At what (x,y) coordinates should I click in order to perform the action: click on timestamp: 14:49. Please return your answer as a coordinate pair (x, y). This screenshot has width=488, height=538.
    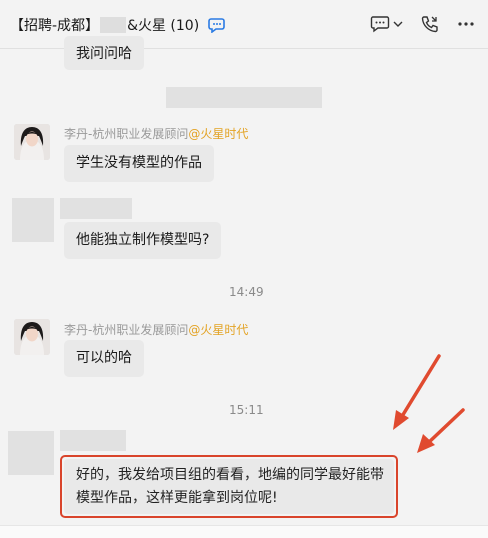
    Looking at the image, I should click on (246, 292).